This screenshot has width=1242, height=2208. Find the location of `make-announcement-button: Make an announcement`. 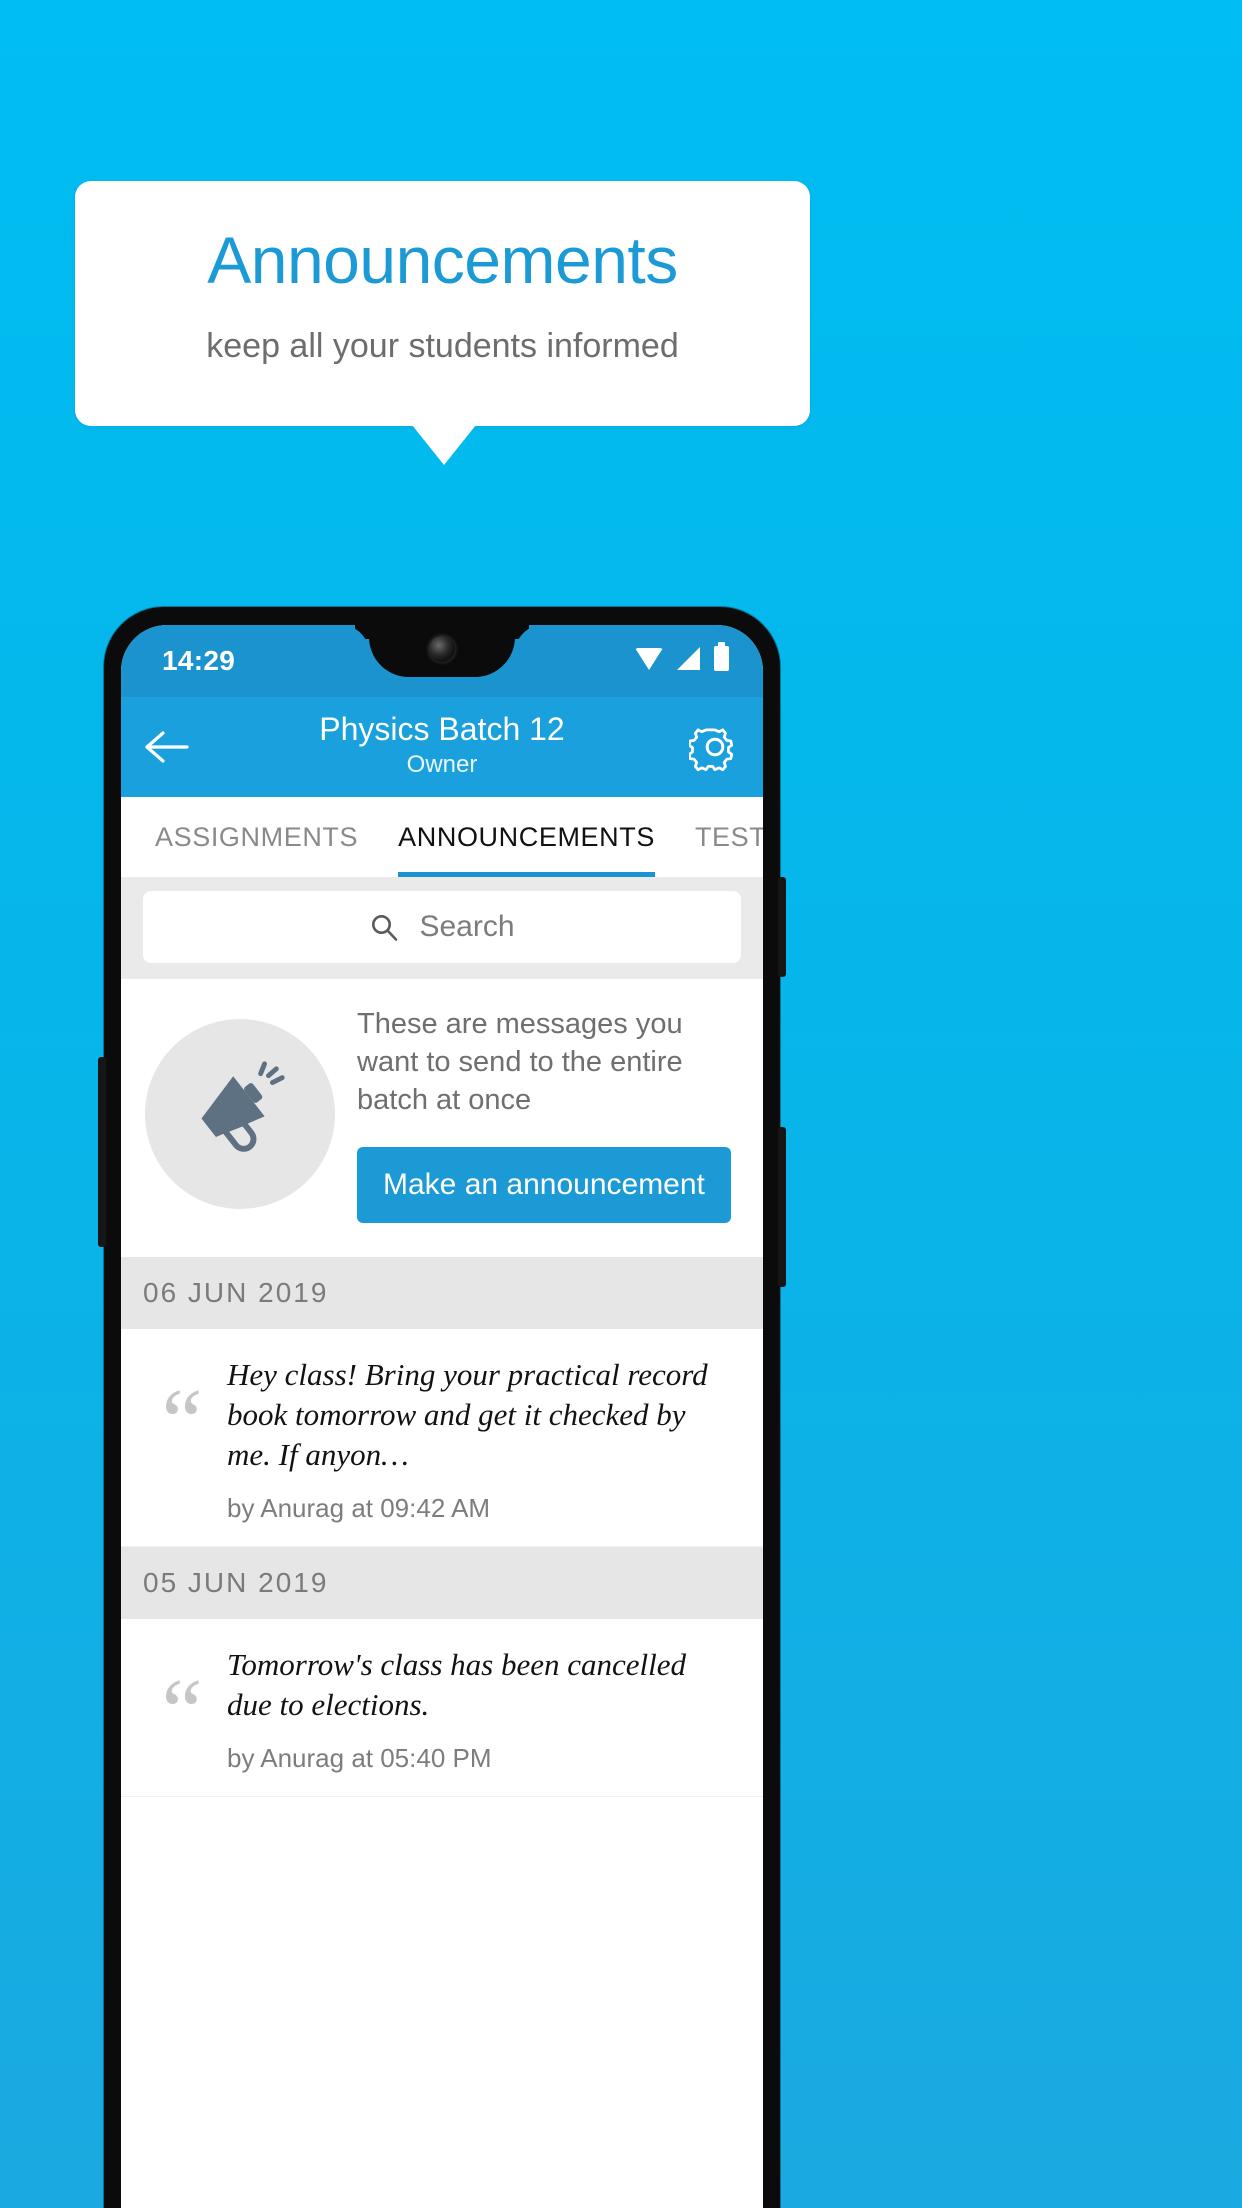

make-announcement-button: Make an announcement is located at coordinates (544, 1185).